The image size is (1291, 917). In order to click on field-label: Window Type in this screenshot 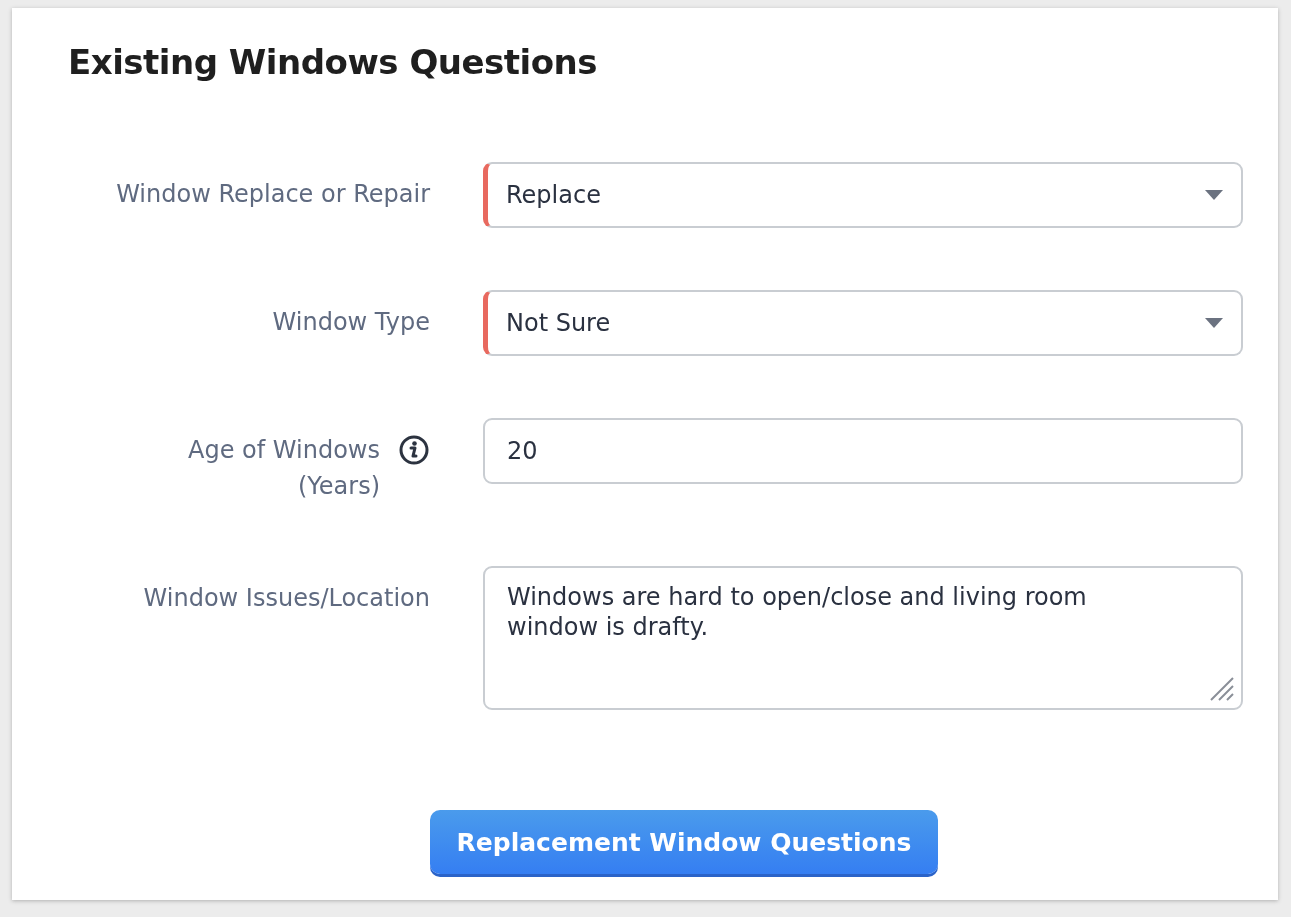, I will do `click(351, 322)`.